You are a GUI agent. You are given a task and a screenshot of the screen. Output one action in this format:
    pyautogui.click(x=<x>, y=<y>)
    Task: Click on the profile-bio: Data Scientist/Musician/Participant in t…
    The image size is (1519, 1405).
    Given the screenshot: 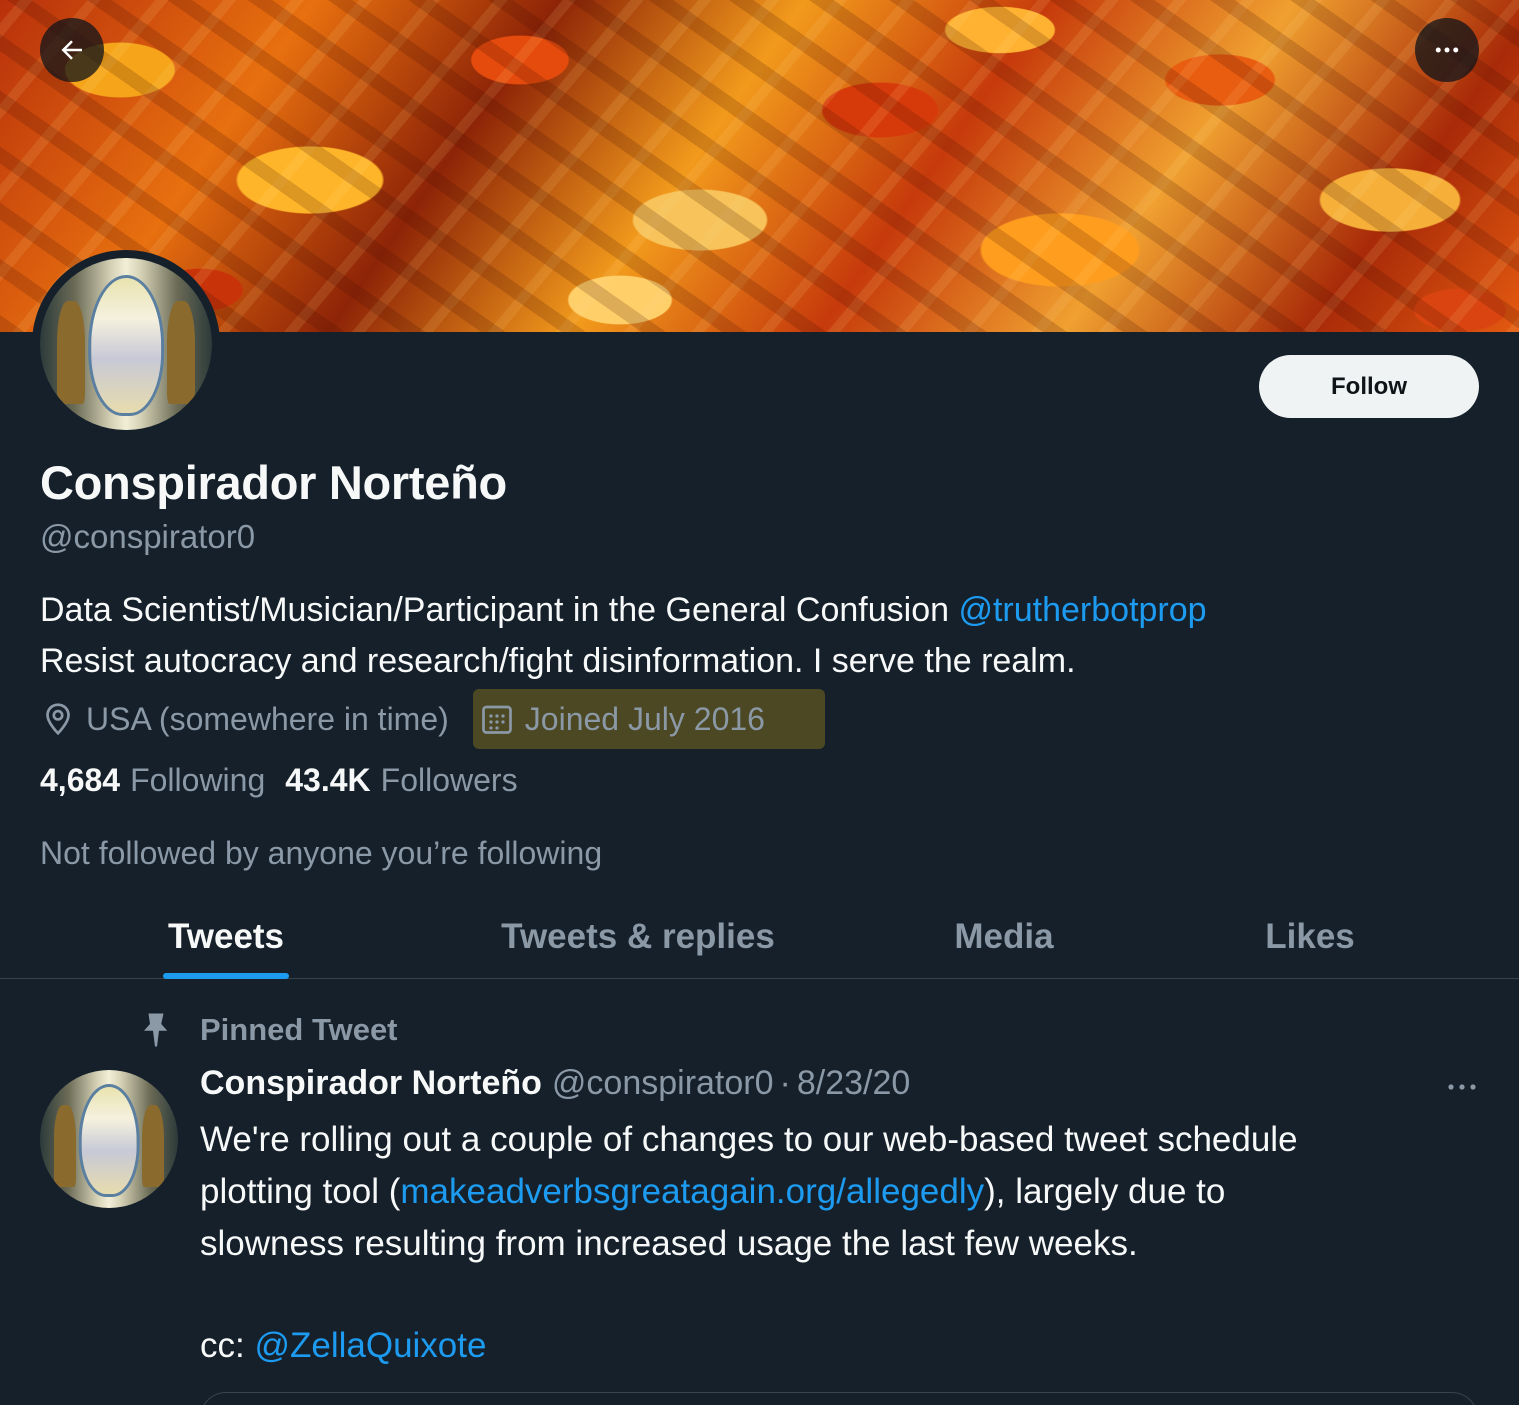 What is the action you would take?
    pyautogui.click(x=623, y=636)
    